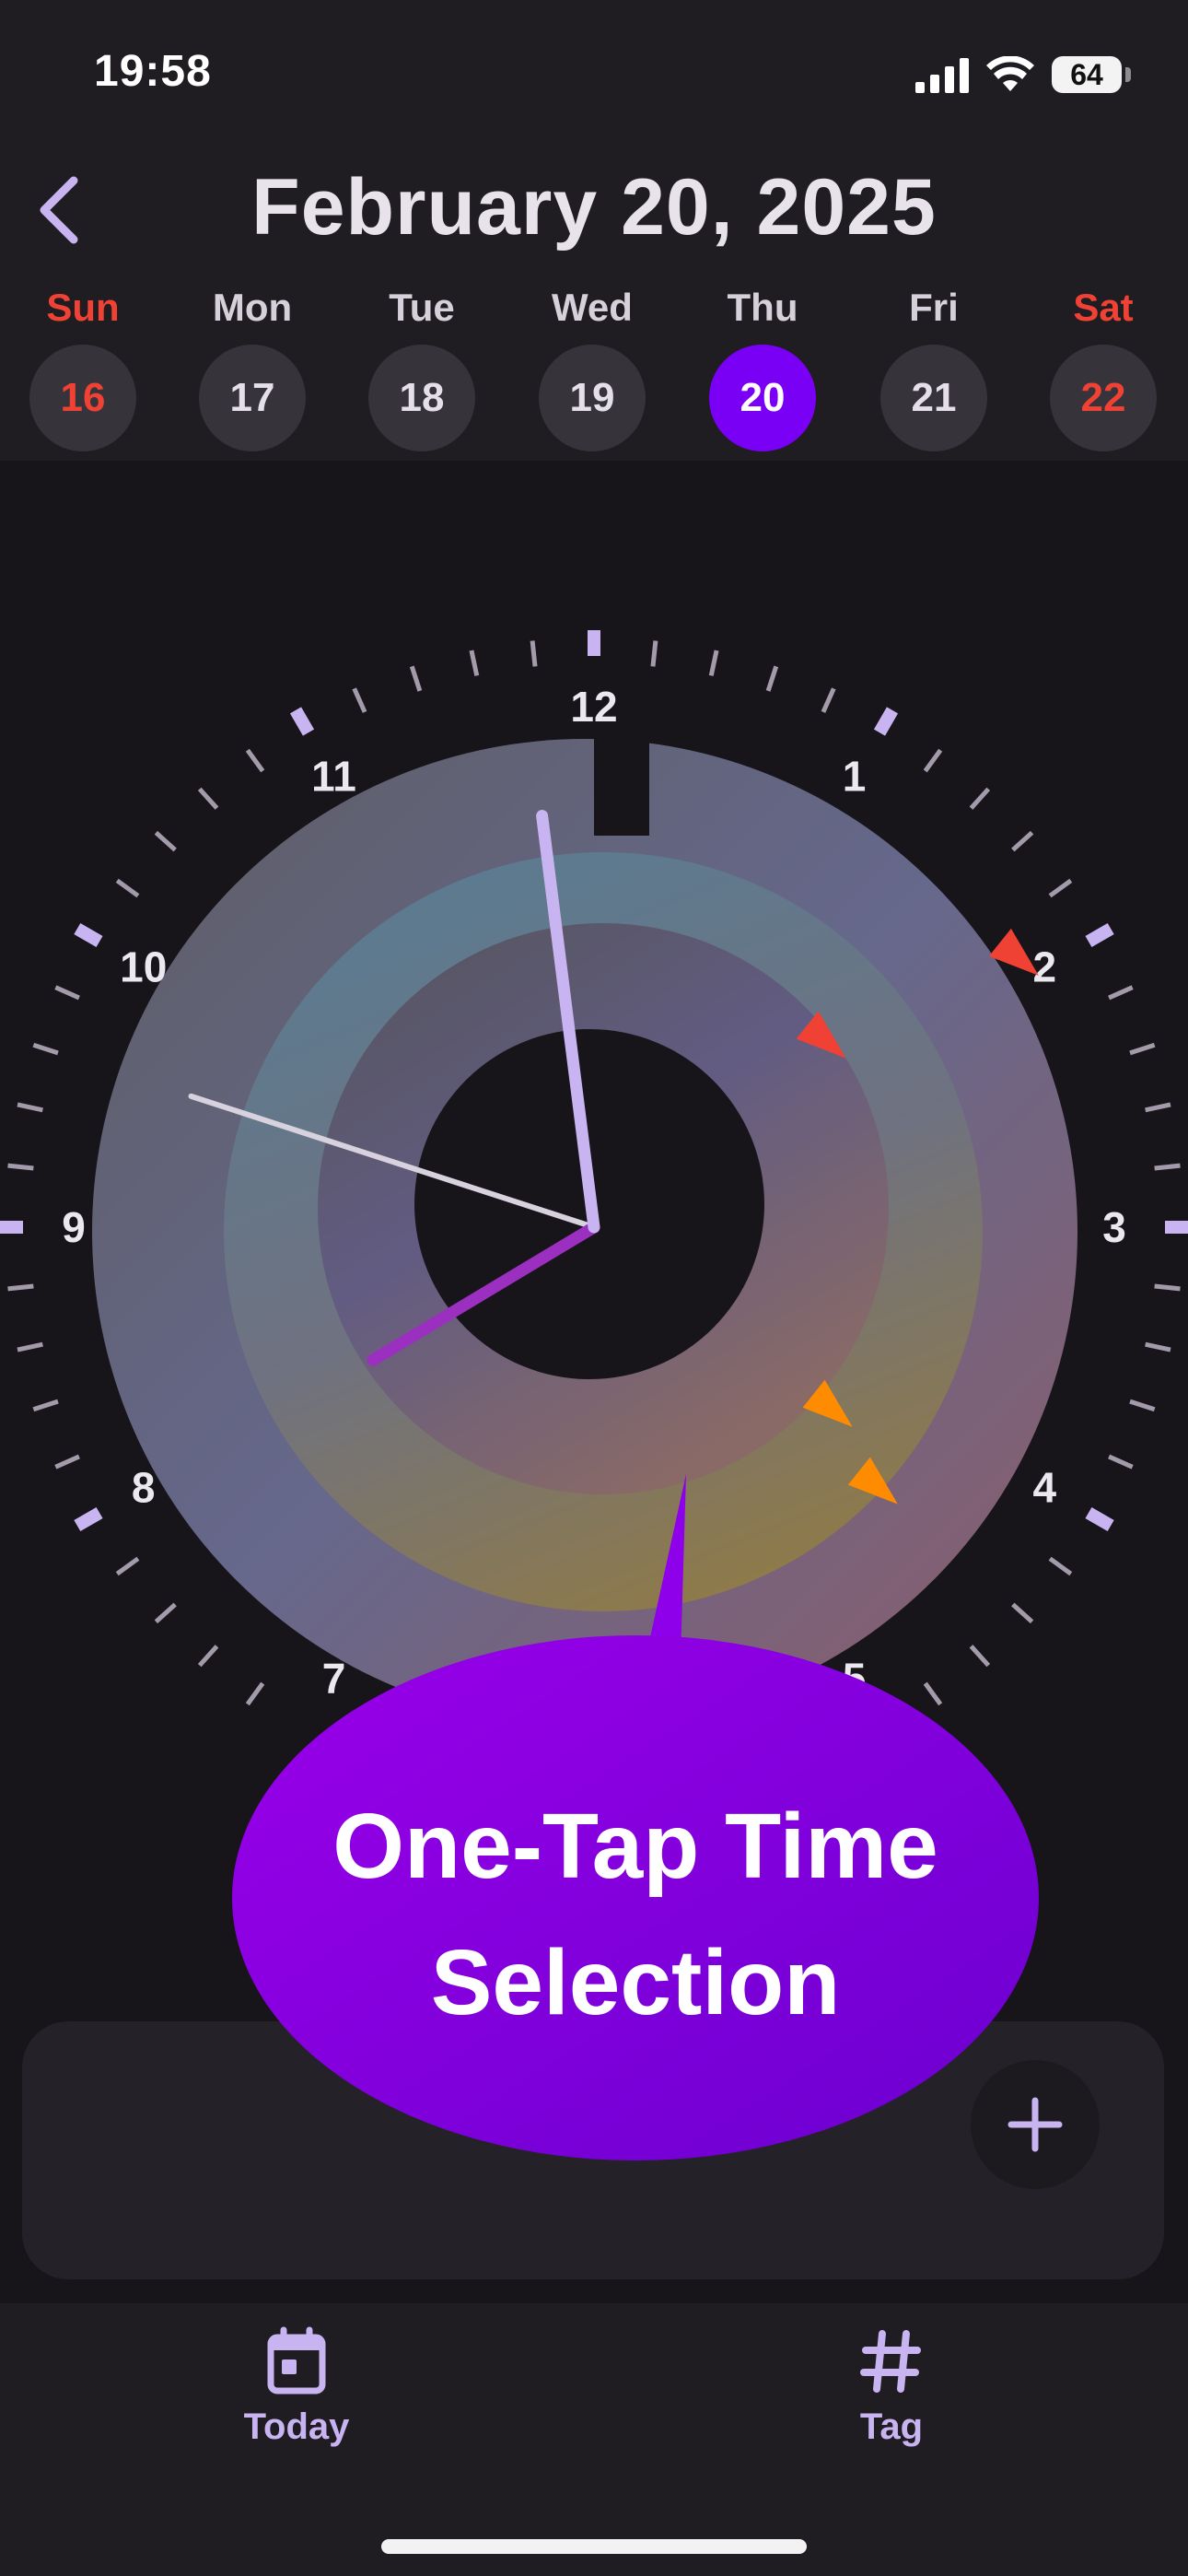  Describe the element at coordinates (1045, 967) in the screenshot. I see `hour-number: 2` at that location.